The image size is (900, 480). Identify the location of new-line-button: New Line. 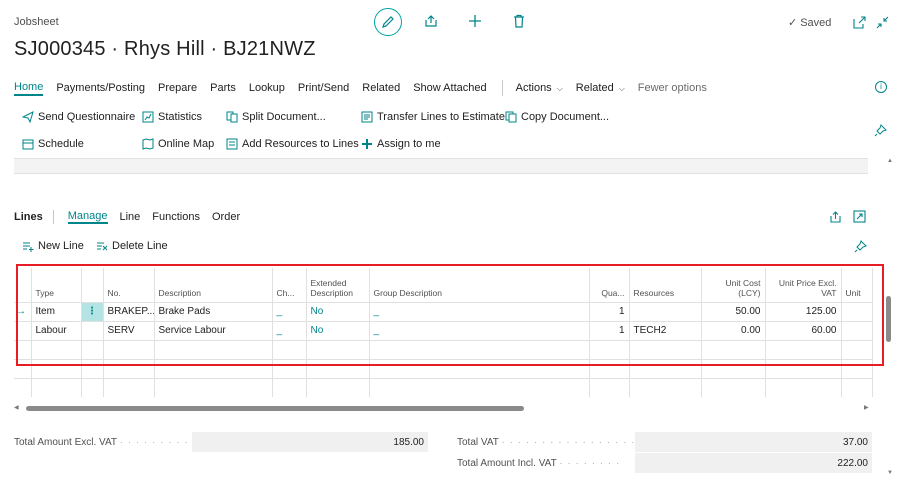
(53, 246).